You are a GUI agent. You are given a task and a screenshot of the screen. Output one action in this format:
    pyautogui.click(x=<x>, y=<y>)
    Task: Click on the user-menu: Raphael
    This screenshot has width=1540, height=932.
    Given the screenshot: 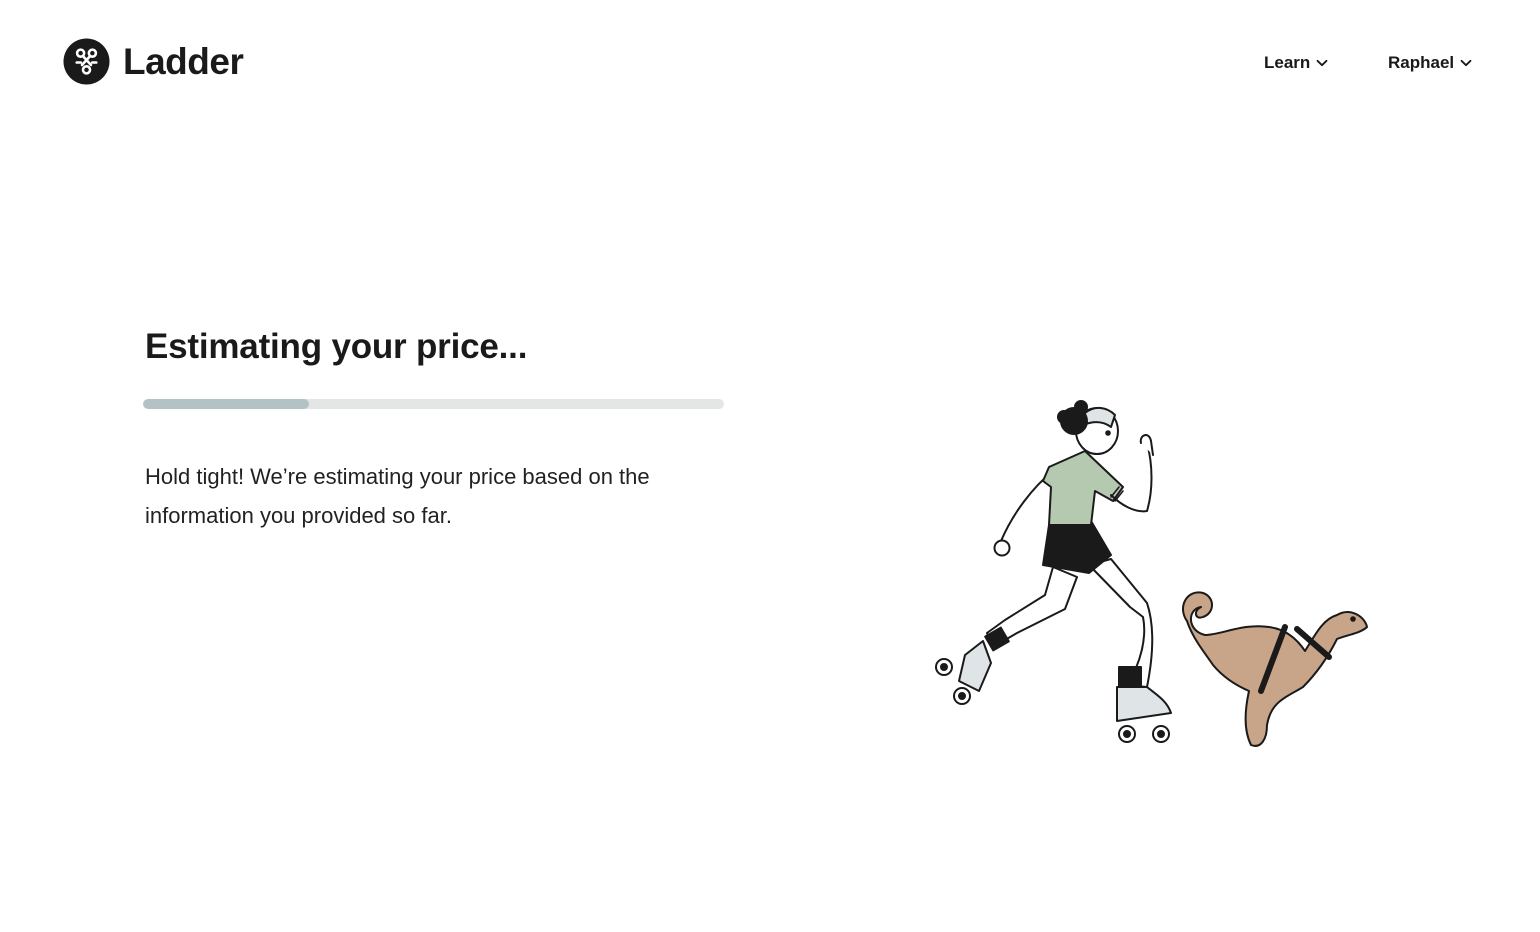 What is the action you would take?
    pyautogui.click(x=1430, y=63)
    